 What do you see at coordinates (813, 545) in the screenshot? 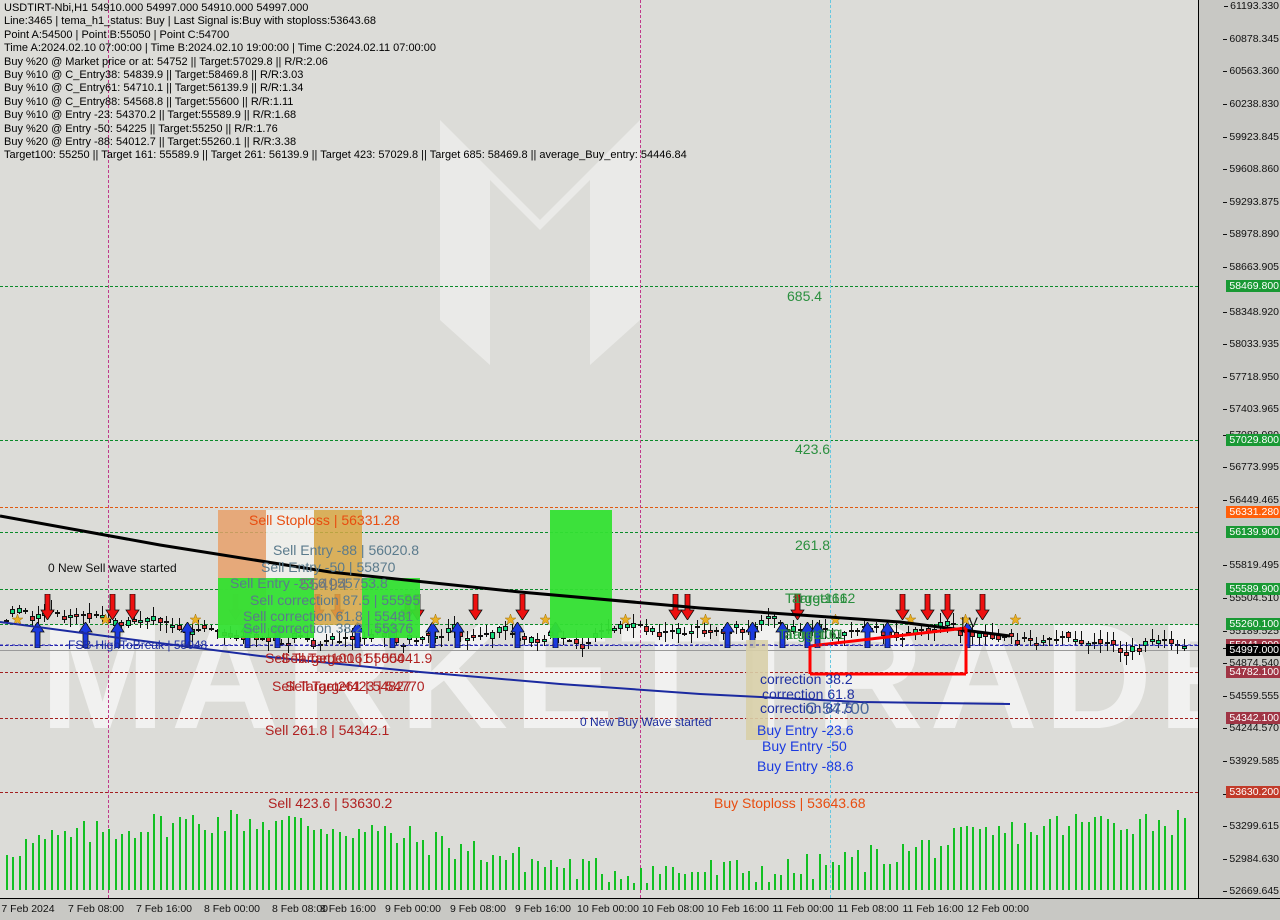
I see `fibonacci-label: 261.8` at bounding box center [813, 545].